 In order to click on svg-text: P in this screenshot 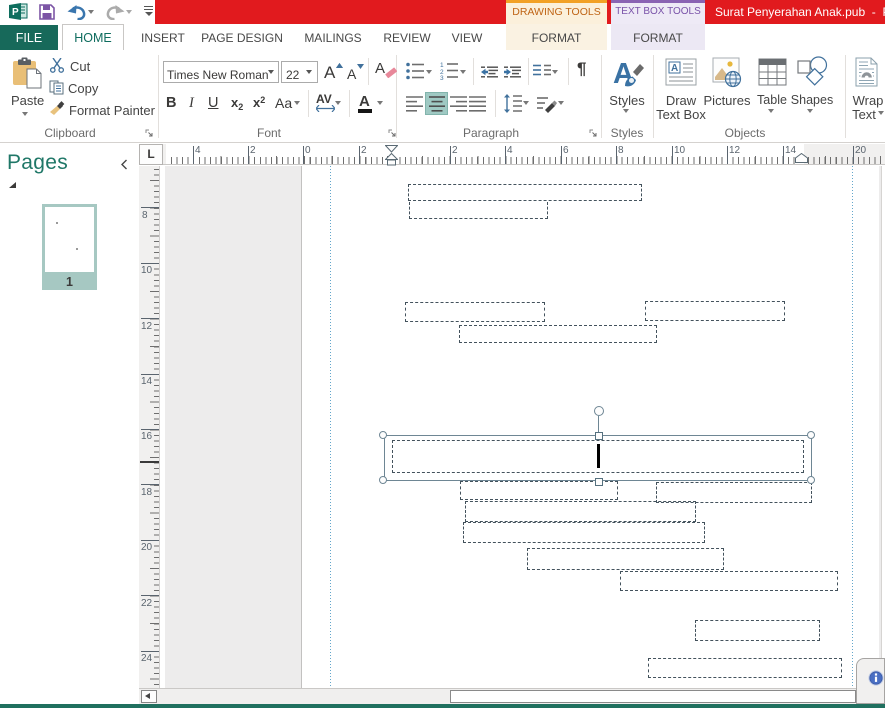, I will do `click(15, 12)`.